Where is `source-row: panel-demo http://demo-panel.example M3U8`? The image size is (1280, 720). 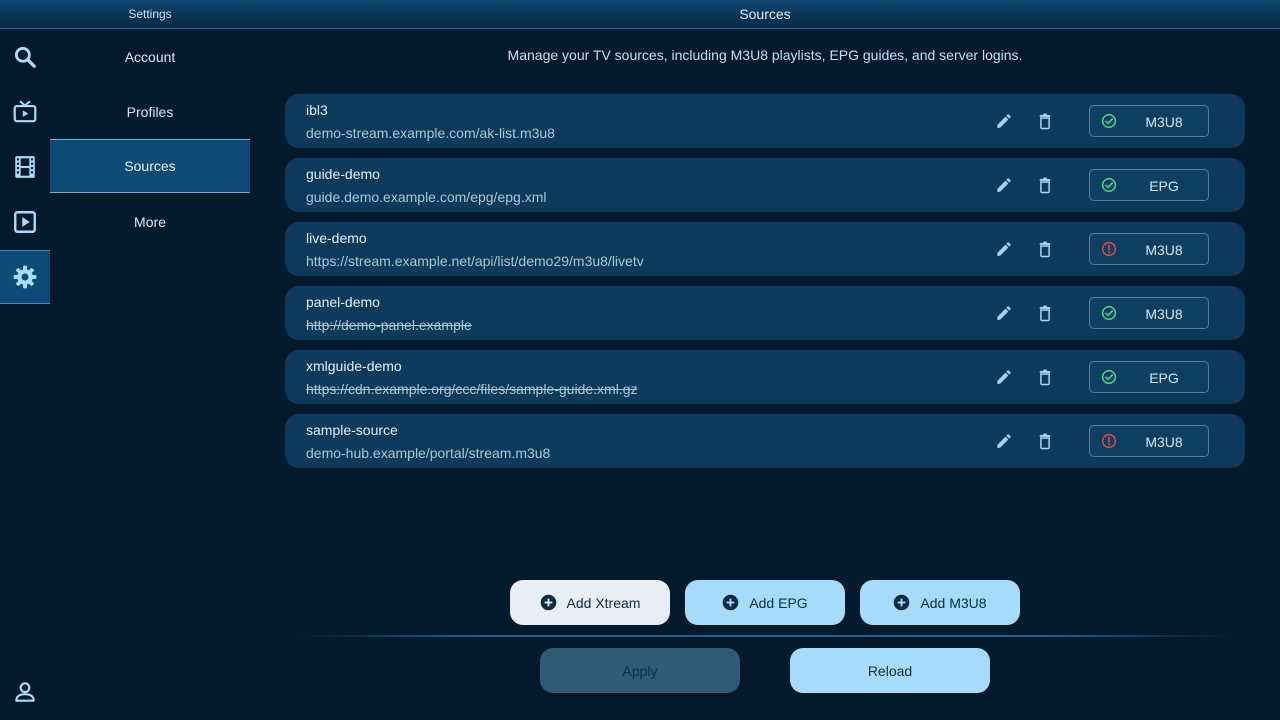 source-row: panel-demo http://demo-panel.example M3U8 is located at coordinates (765, 313).